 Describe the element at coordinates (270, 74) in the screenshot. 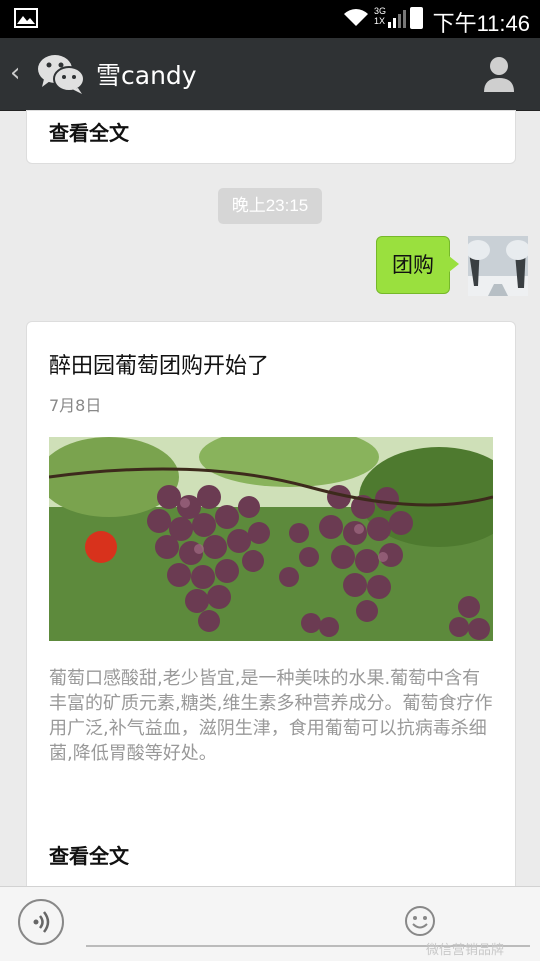

I see `chat-header: ‹ 雪candy` at that location.